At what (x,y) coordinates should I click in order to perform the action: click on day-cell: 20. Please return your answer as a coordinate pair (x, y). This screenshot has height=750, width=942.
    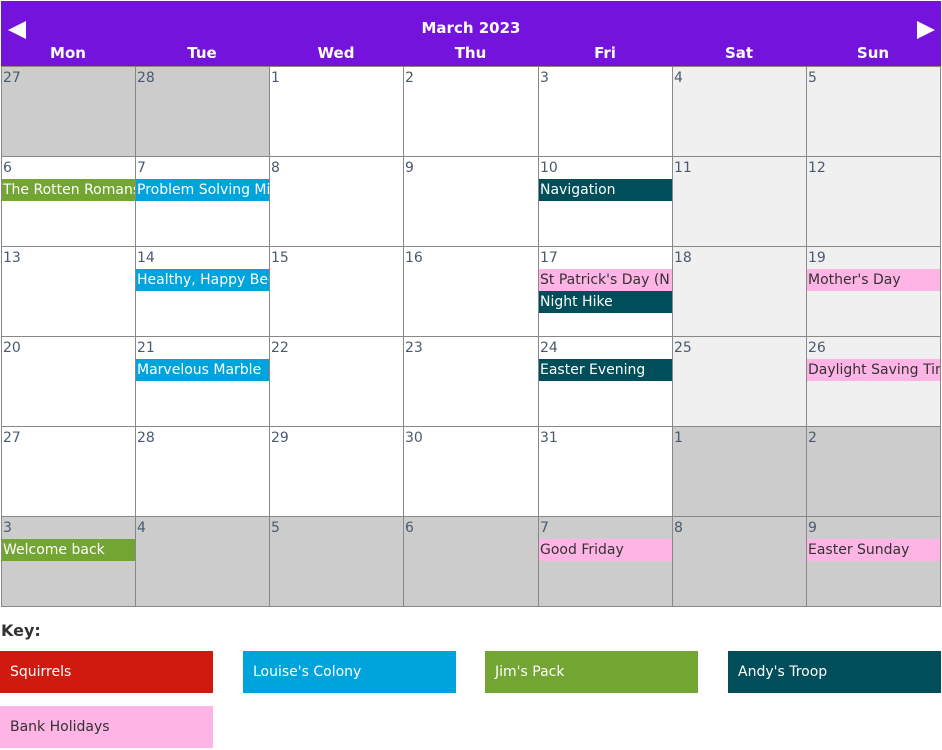
    Looking at the image, I should click on (68, 381).